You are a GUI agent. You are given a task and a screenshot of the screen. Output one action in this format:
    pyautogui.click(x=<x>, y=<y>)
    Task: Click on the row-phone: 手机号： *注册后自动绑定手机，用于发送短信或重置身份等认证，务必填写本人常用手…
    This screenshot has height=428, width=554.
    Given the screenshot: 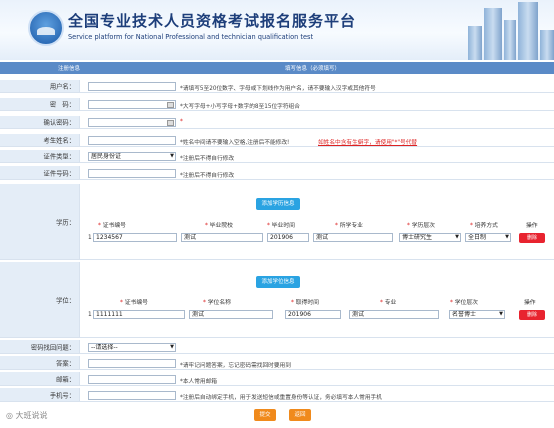 What is the action you would take?
    pyautogui.click(x=277, y=395)
    